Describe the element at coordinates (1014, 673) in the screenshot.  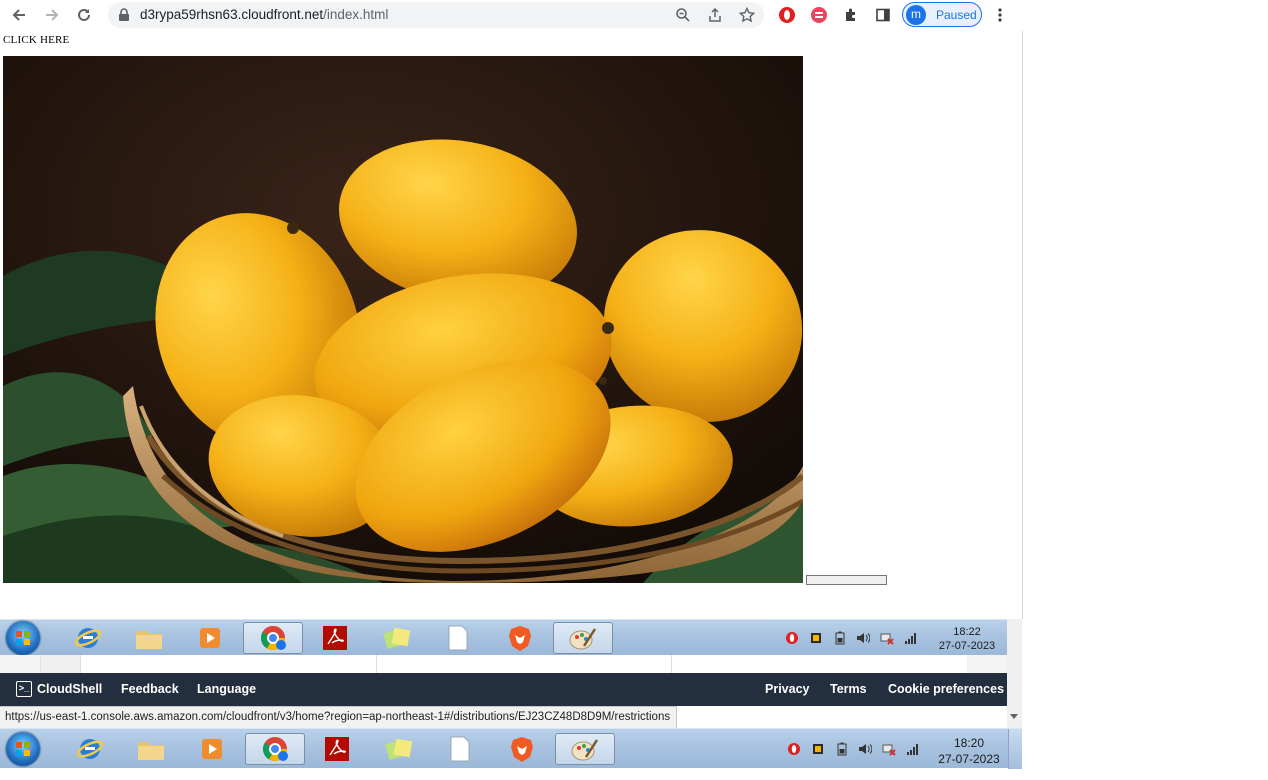
I see `console-scrollbar` at that location.